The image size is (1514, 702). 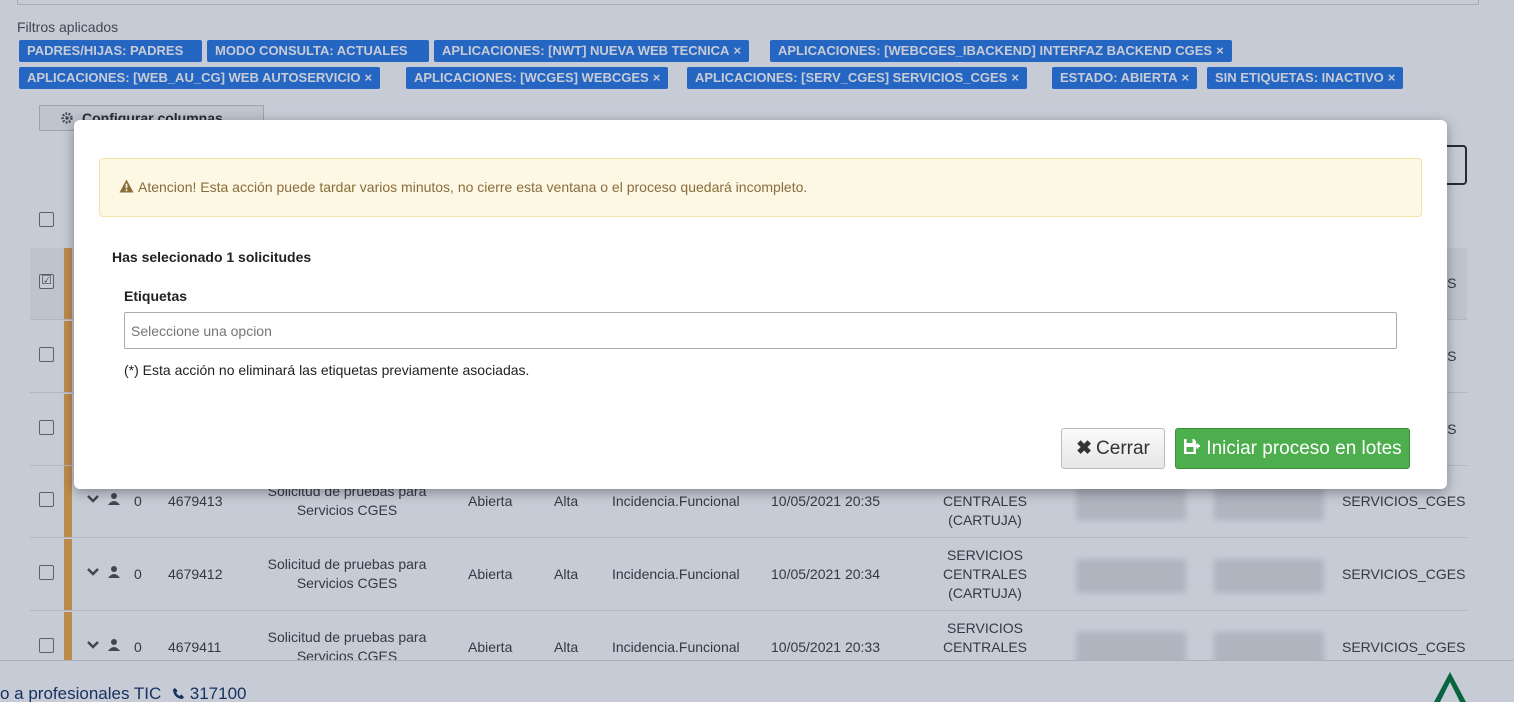 I want to click on tags-select, so click(x=760, y=330).